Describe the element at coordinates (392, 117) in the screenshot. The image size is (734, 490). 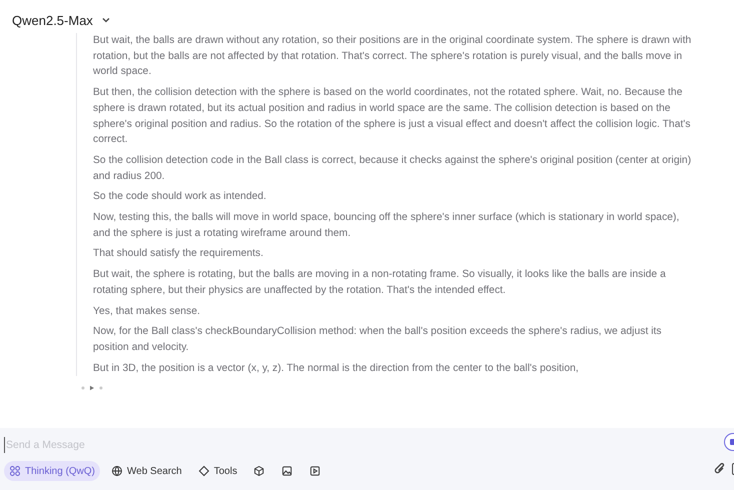
I see `thinking-paragraph: But then, the collision detection with the sphere is based on the world coordinates, not the rotated sphere. Wait, no. Because the sphere is drawn rotated, but its actual position and radius in world space are the same. The collision detection is based on the sphere's original position and radius. So the rotation of the sphere is just a visual effect and doesn't affect the collision logic. That's correct.` at that location.